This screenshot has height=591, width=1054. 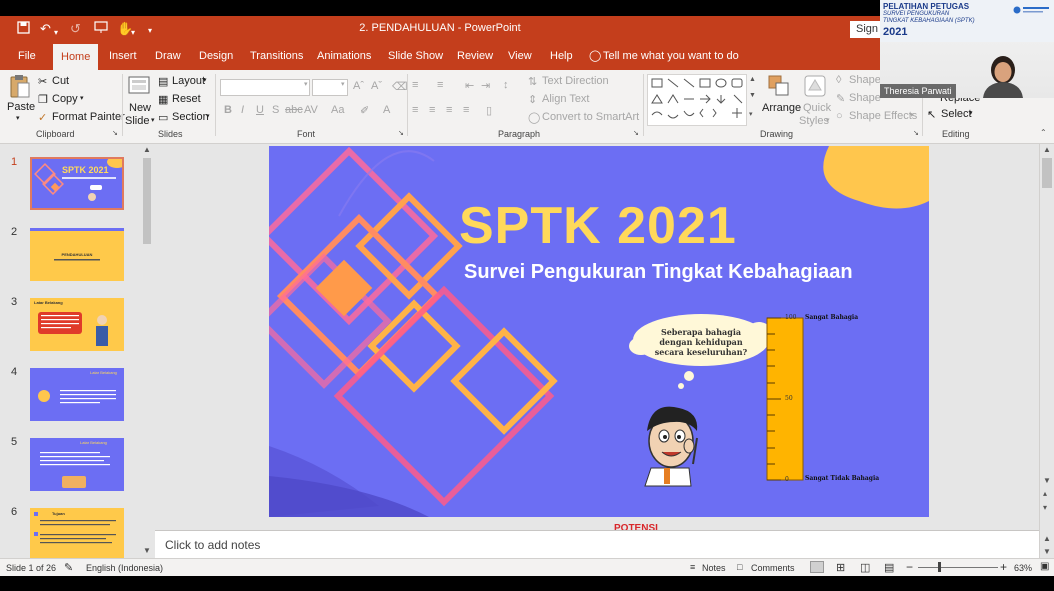 What do you see at coordinates (814, 121) in the screenshot?
I see `quick-styles-label-2: Styles` at bounding box center [814, 121].